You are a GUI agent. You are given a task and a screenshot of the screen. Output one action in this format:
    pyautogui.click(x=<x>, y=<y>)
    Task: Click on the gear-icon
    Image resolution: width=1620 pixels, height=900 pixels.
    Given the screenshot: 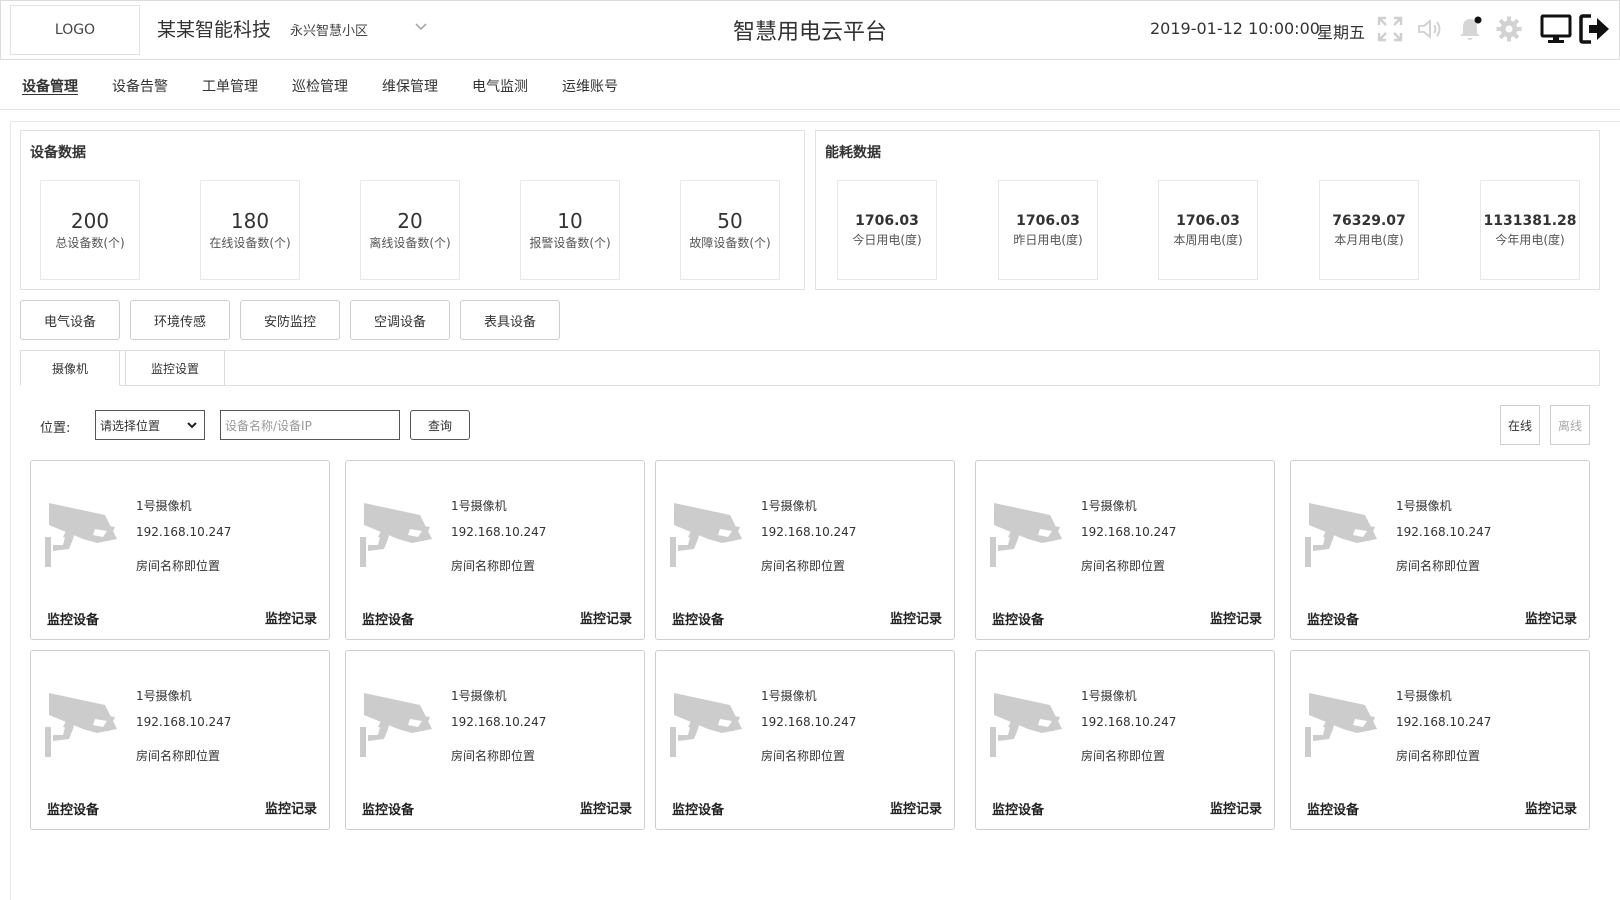 What is the action you would take?
    pyautogui.click(x=1509, y=29)
    